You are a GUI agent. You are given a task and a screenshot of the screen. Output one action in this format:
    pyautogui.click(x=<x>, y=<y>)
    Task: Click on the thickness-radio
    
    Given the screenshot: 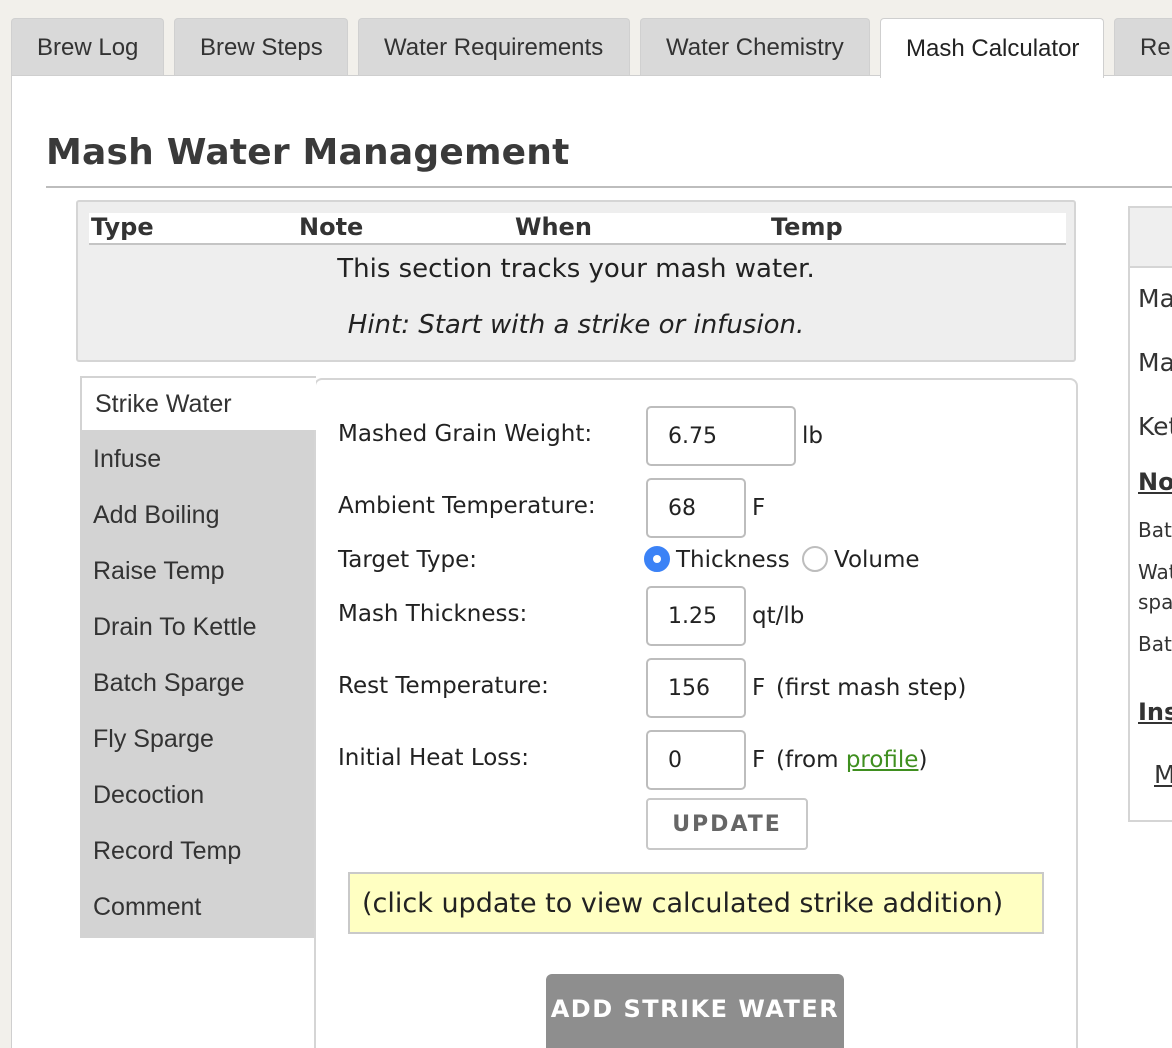 What is the action you would take?
    pyautogui.click(x=657, y=559)
    